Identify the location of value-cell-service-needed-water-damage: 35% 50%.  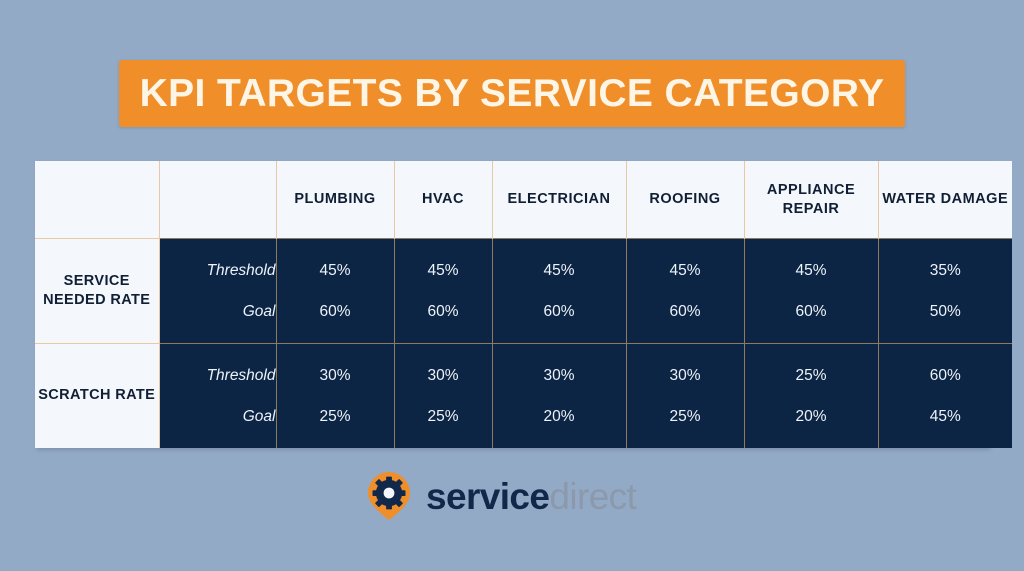
(945, 291).